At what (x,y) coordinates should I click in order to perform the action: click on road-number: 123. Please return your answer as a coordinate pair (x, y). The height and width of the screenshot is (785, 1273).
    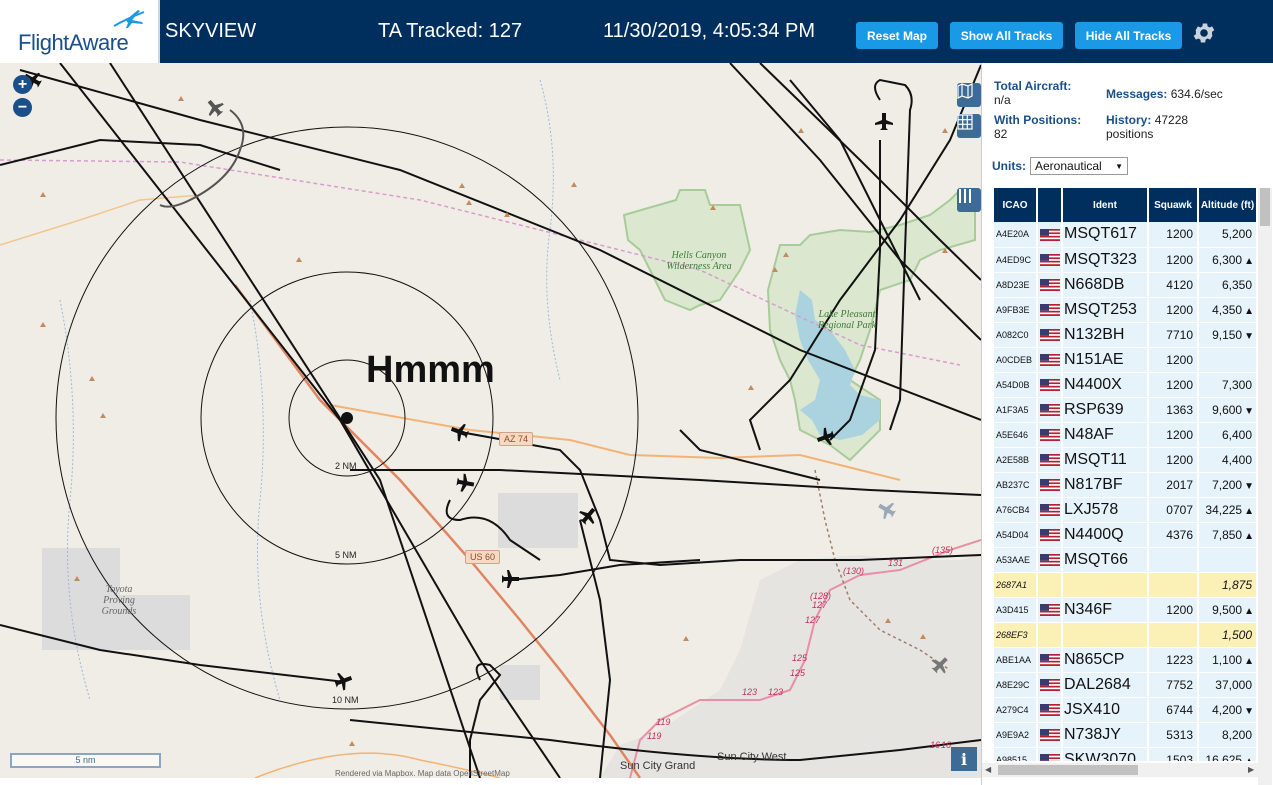
    Looking at the image, I should click on (776, 692).